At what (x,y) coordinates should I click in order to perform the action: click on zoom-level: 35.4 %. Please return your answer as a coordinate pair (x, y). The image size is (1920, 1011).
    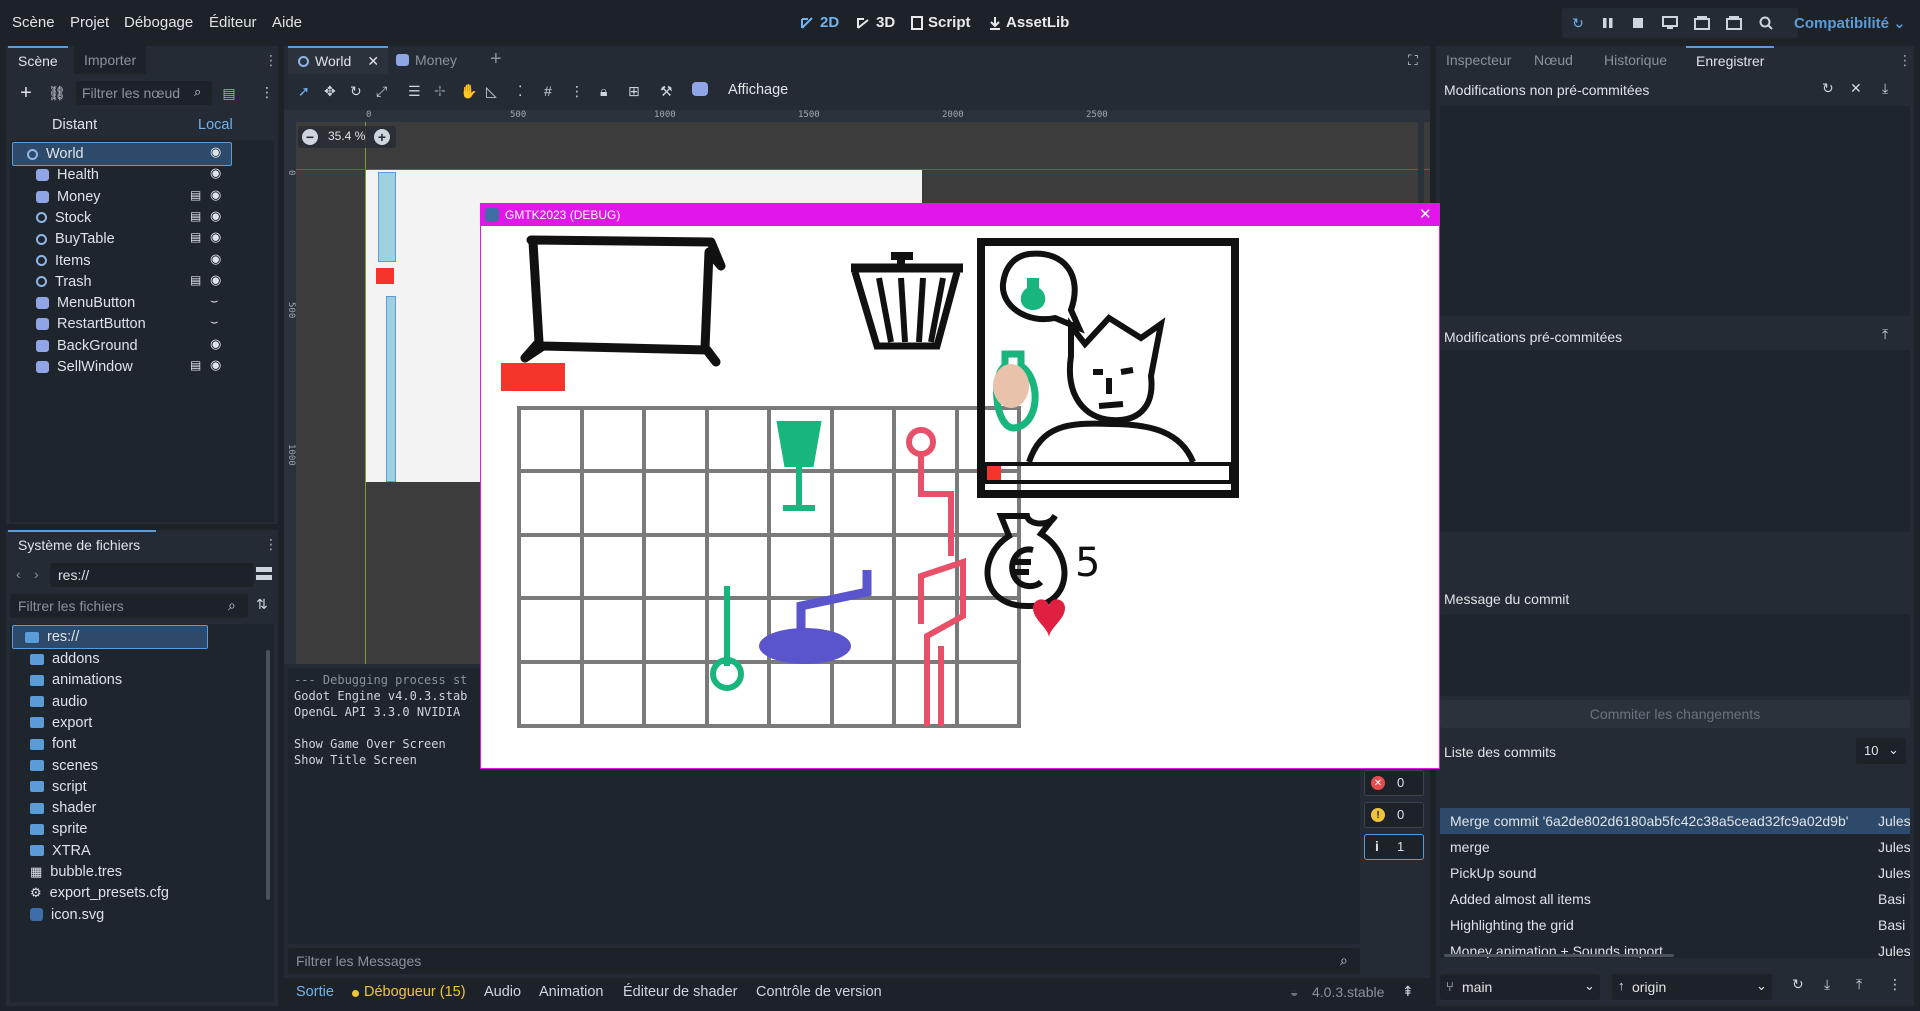
    Looking at the image, I should click on (346, 136).